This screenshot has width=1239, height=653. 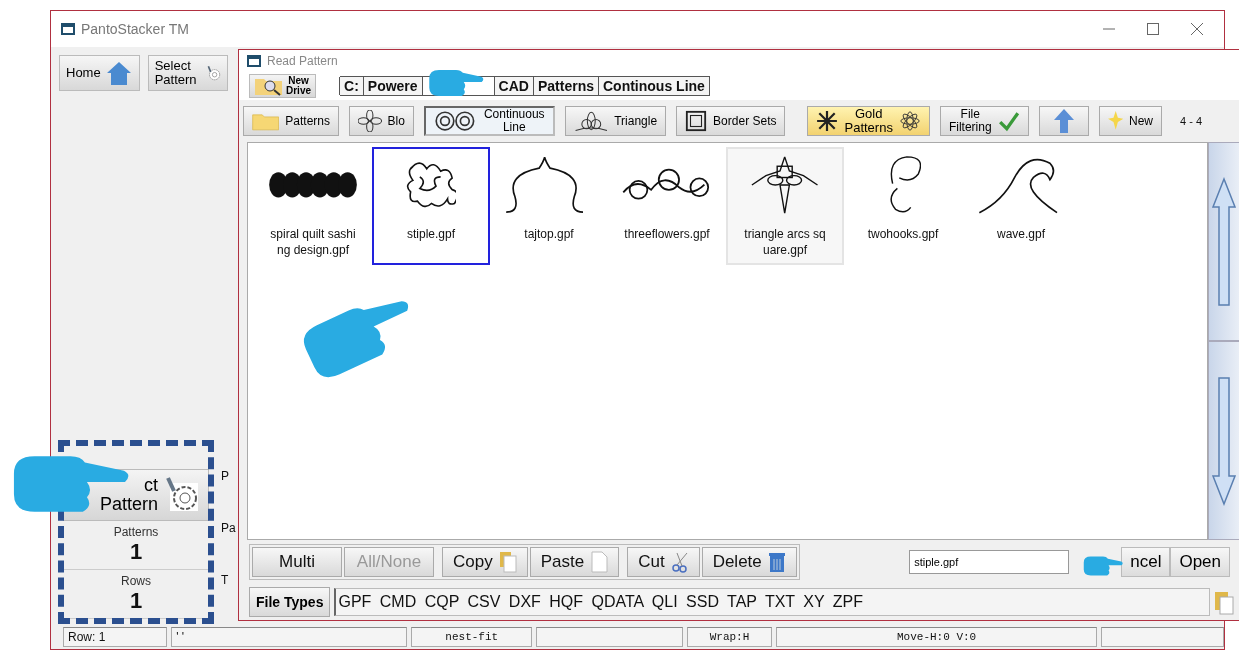 I want to click on file-item: threeflowers.gpf, so click(x=667, y=206).